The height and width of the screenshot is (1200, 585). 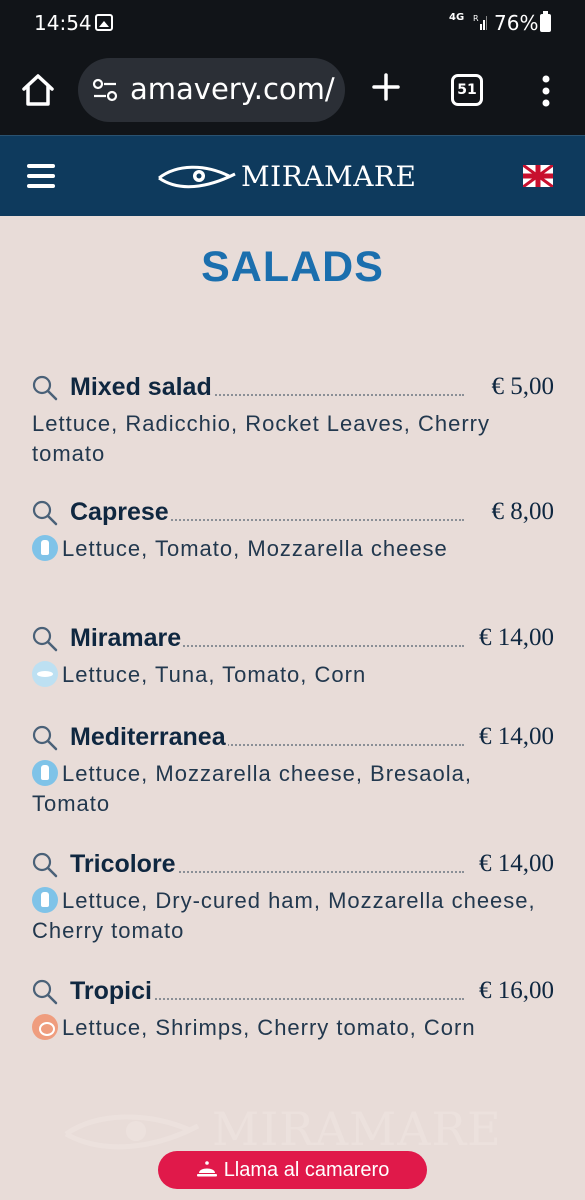 I want to click on battery-icon, so click(x=545, y=21).